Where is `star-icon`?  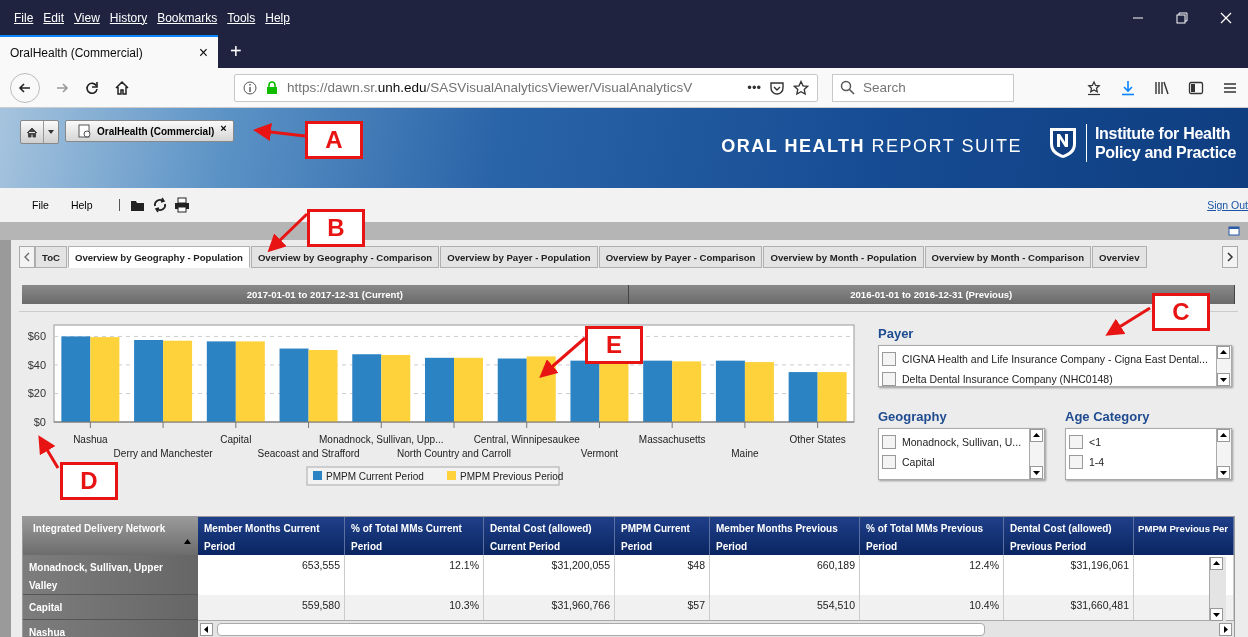
star-icon is located at coordinates (801, 87).